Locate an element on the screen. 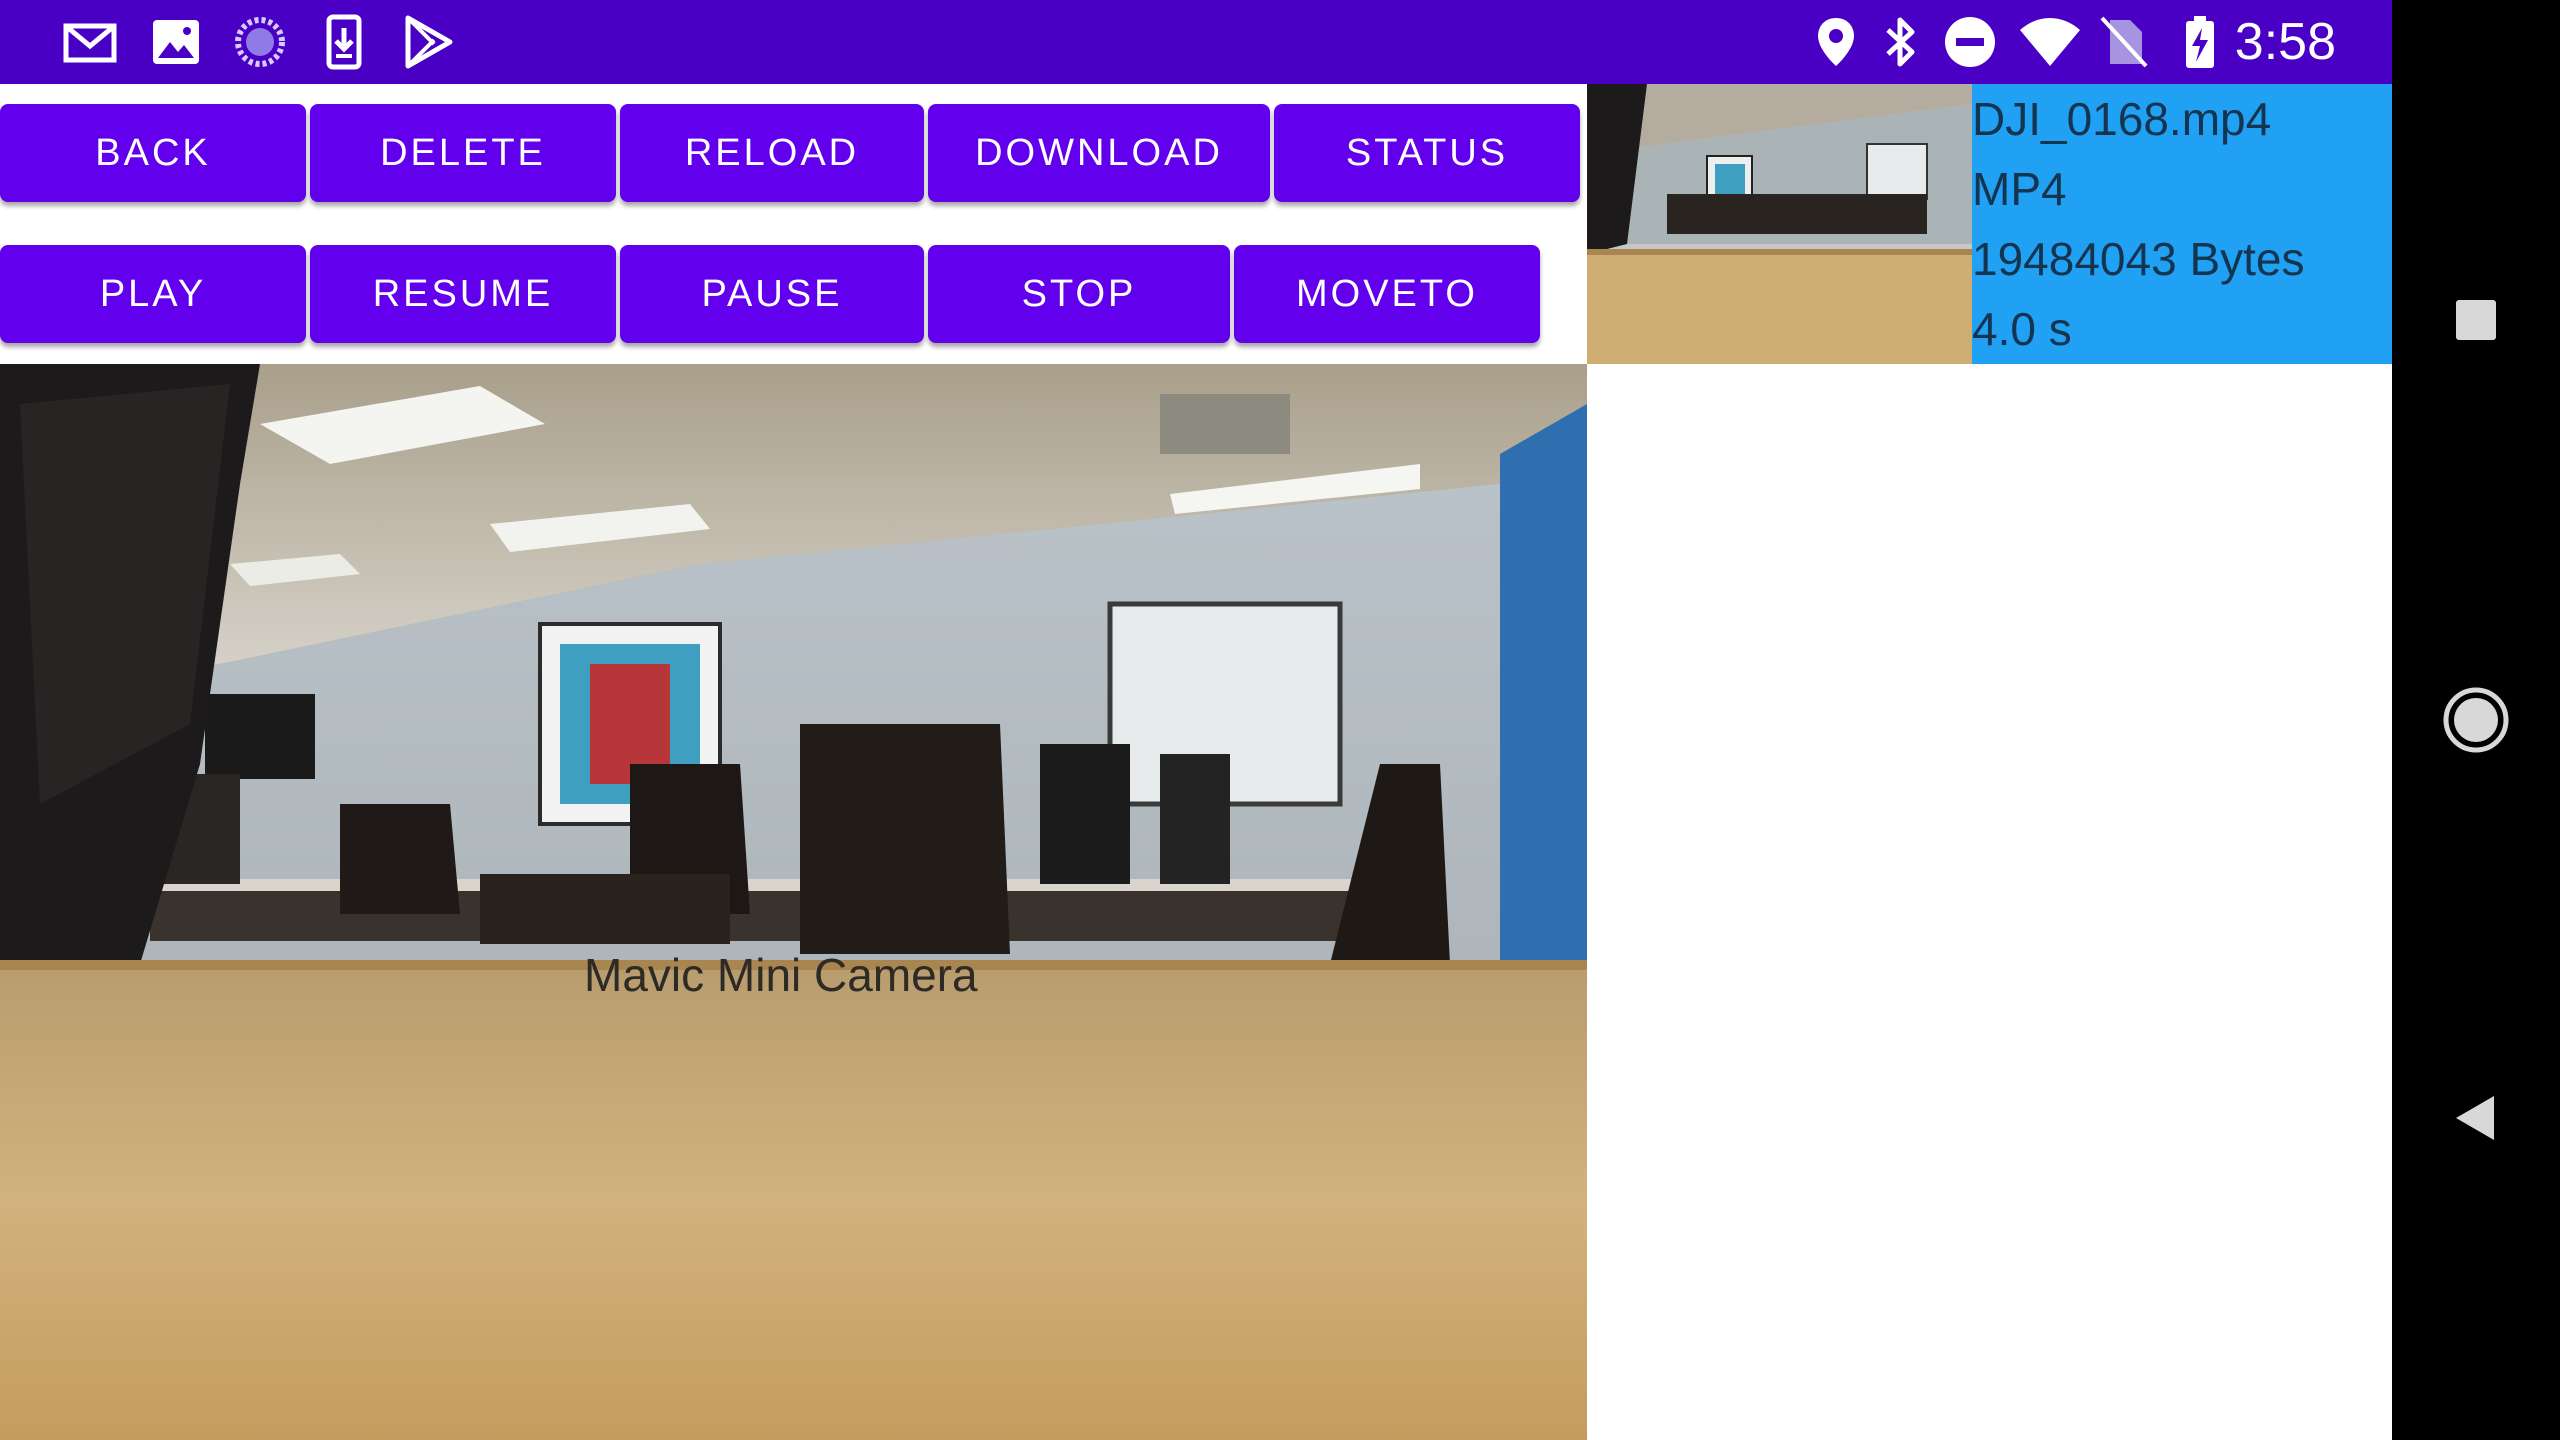  location-icon is located at coordinates (1836, 42).